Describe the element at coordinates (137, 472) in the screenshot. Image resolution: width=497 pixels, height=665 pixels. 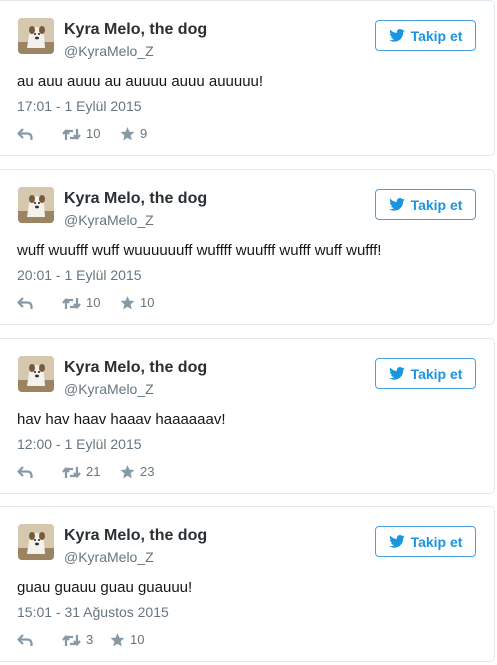
I see `favorite-button: 23` at that location.